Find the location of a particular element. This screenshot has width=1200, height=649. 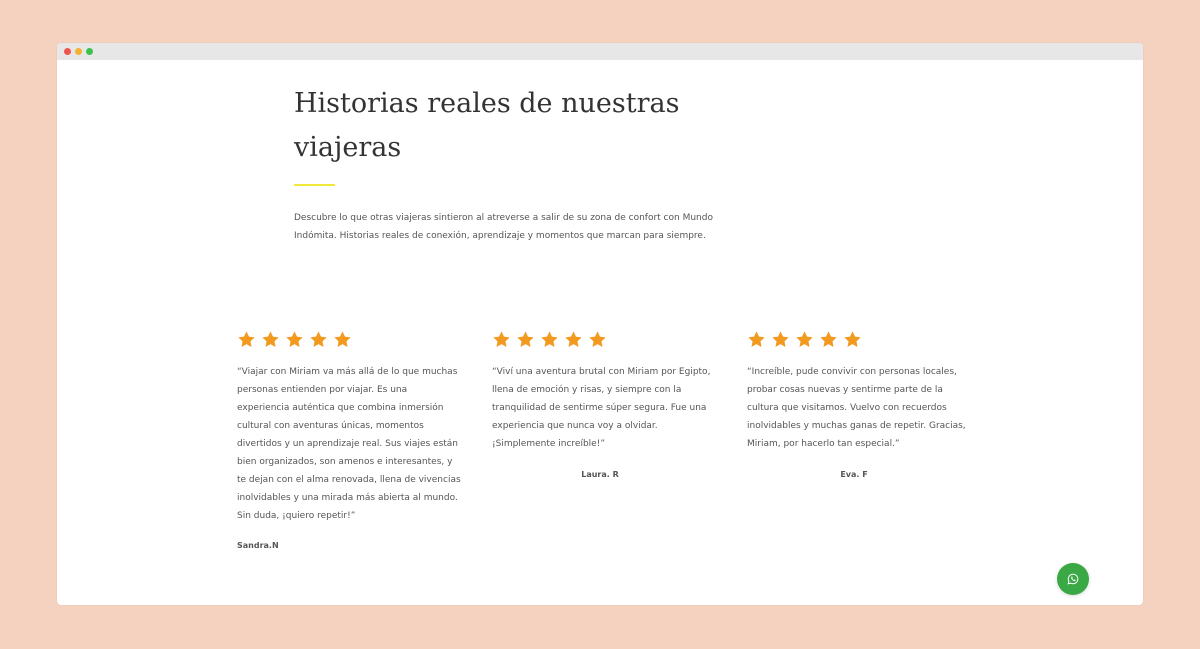

maximize-window-dot is located at coordinates (89, 51).